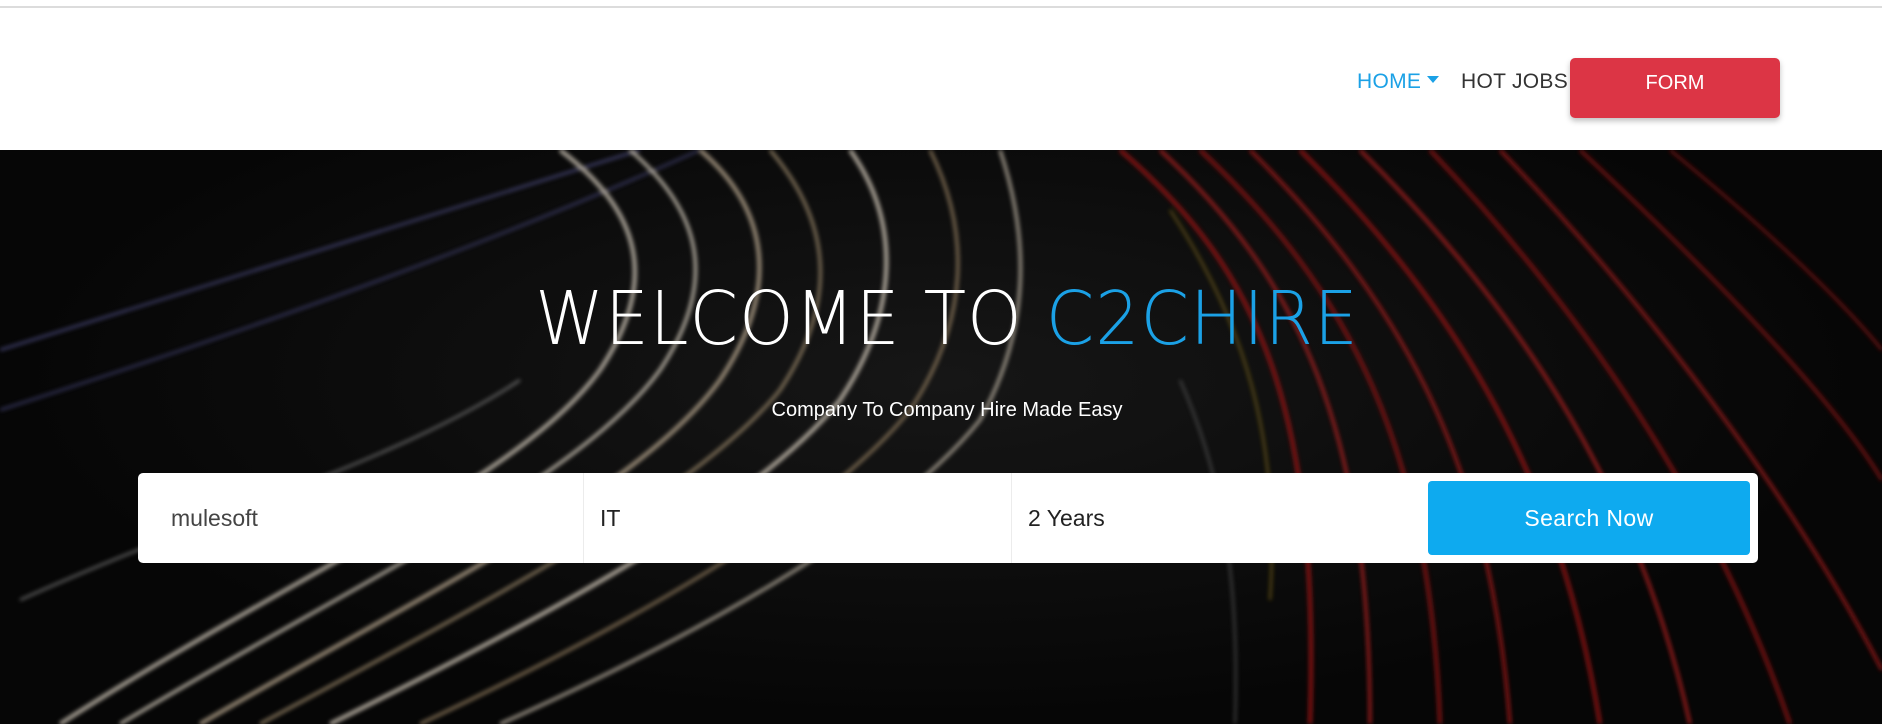  I want to click on search-now-button: Search Now, so click(1589, 518).